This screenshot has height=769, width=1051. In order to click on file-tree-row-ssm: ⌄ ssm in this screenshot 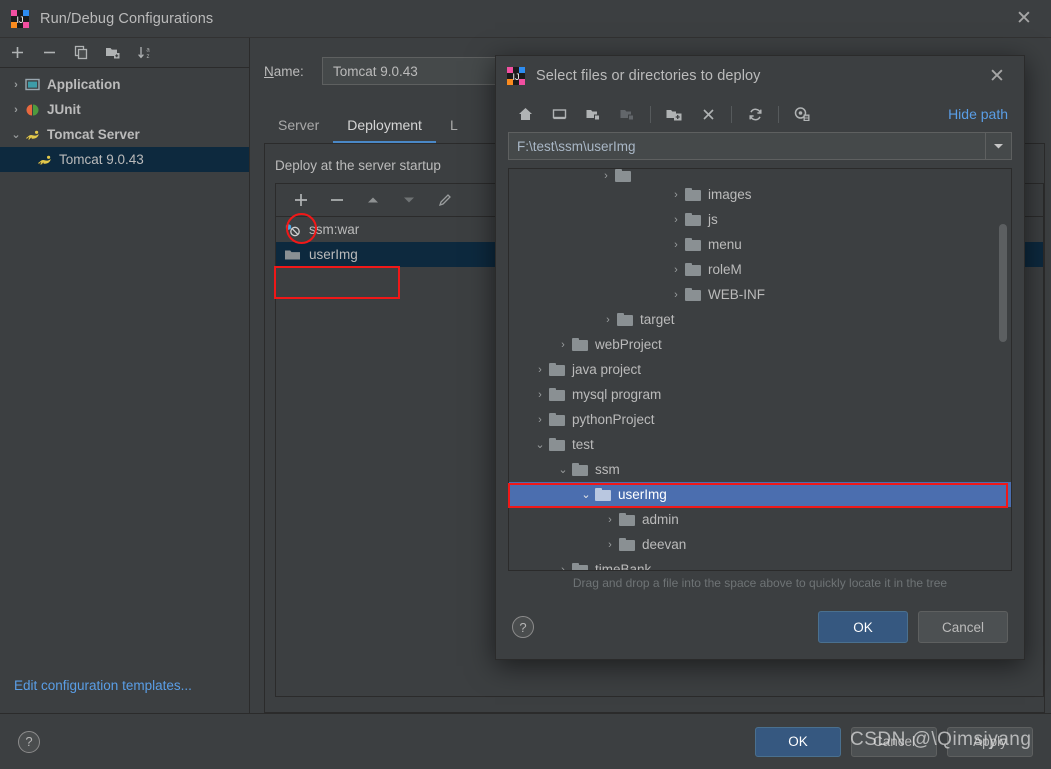, I will do `click(760, 469)`.